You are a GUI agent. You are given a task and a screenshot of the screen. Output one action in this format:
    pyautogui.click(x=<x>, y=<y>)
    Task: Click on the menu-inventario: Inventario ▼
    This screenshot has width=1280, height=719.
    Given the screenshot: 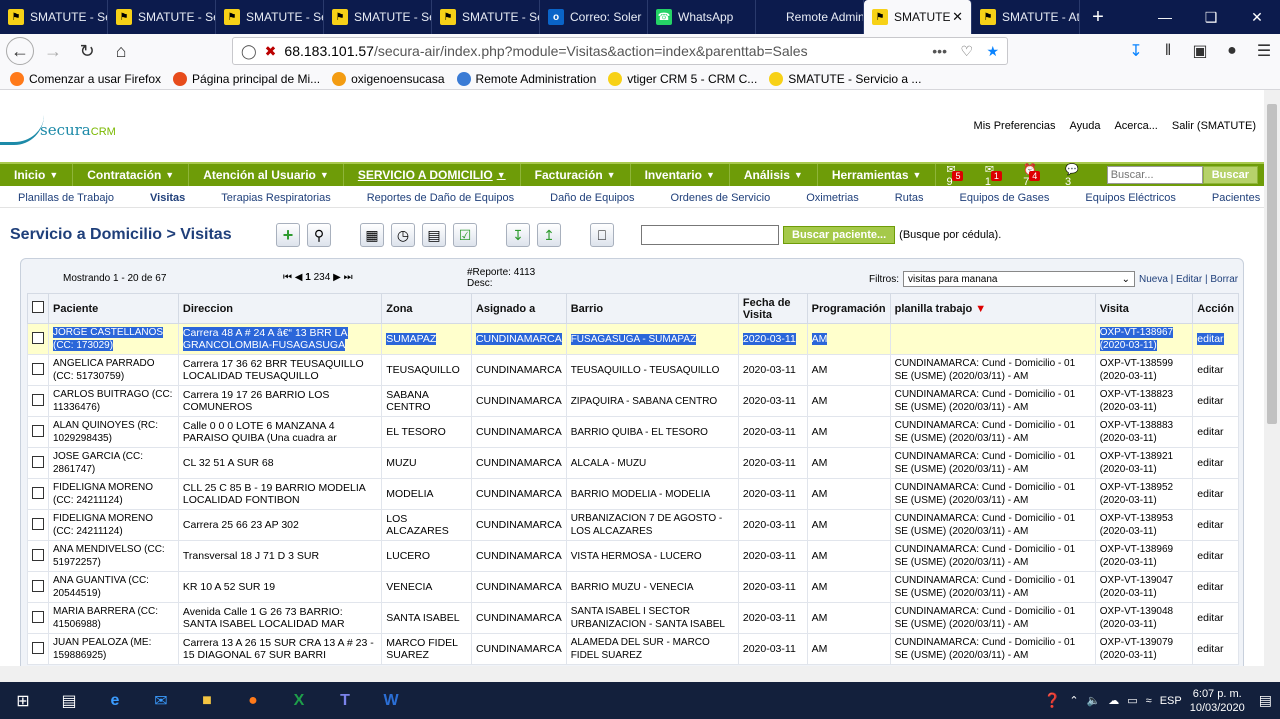 What is the action you would take?
    pyautogui.click(x=680, y=175)
    